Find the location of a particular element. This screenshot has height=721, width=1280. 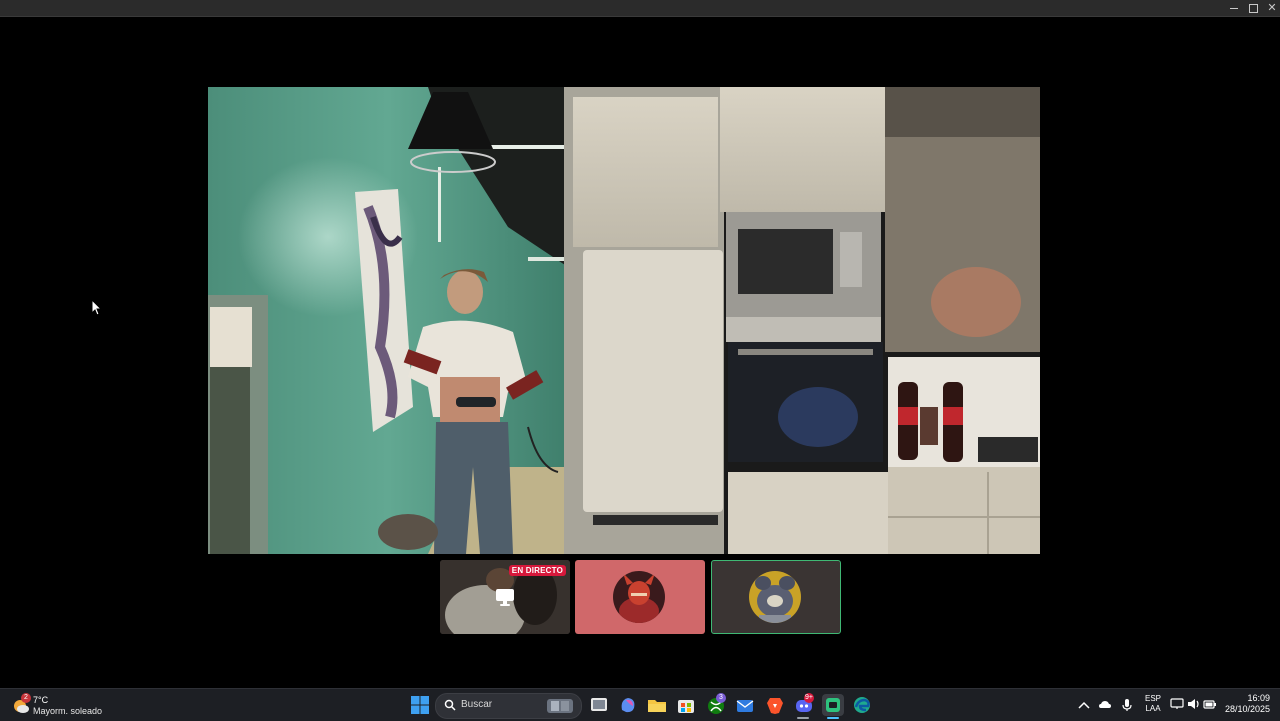

search-icon is located at coordinates (450, 705).